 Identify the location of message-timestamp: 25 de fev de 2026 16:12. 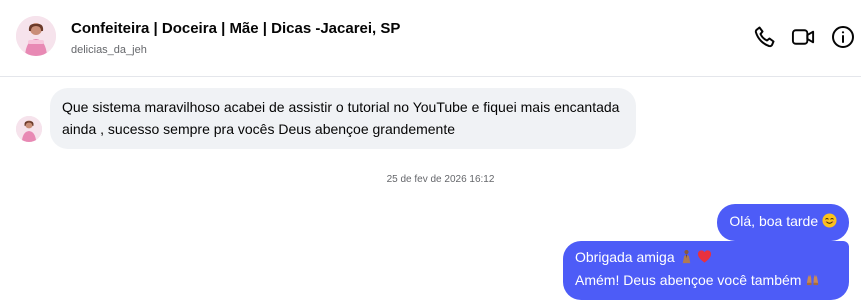
(440, 179).